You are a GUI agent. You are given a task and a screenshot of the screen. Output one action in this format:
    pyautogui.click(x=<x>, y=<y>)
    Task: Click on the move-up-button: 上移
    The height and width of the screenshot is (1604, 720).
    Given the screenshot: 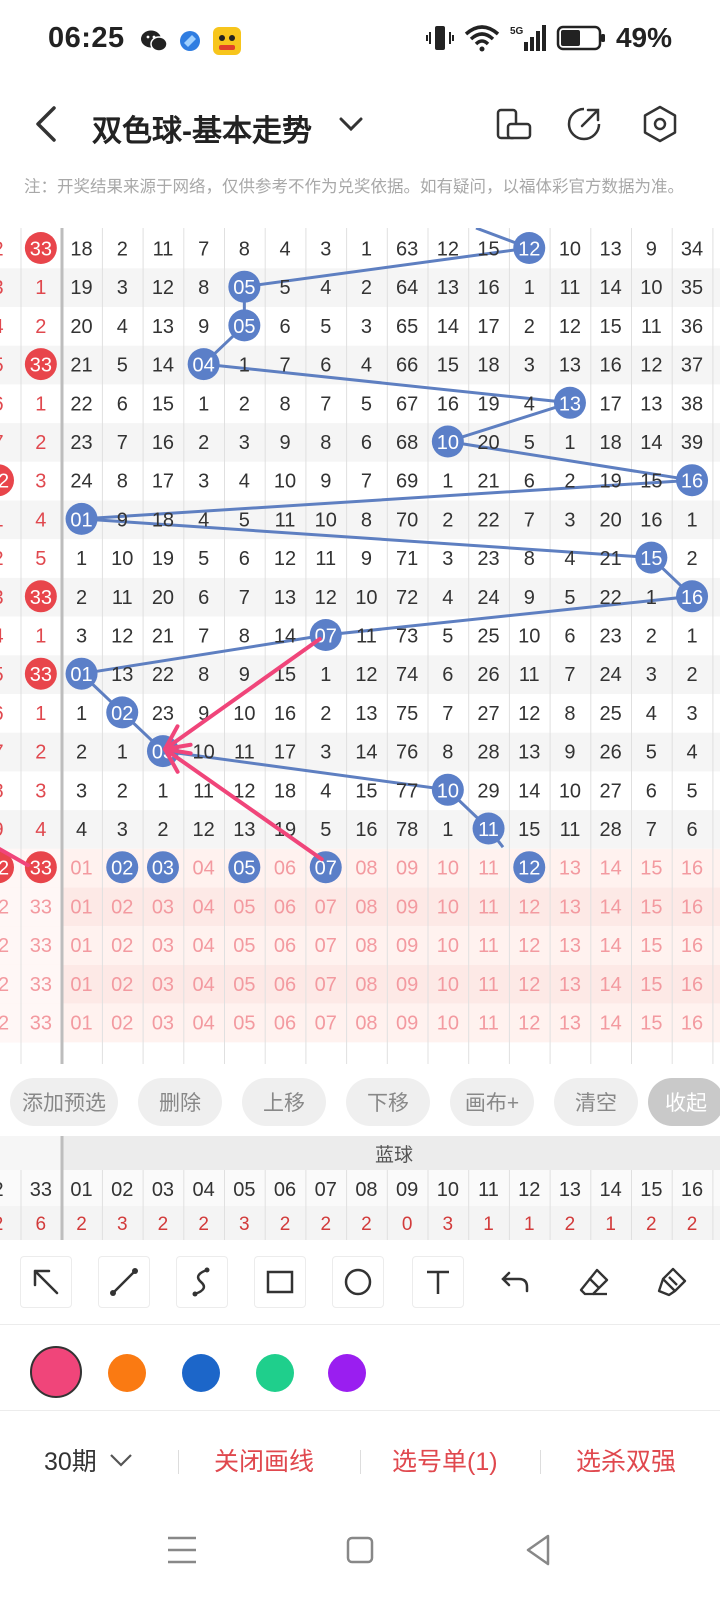 What is the action you would take?
    pyautogui.click(x=284, y=1102)
    